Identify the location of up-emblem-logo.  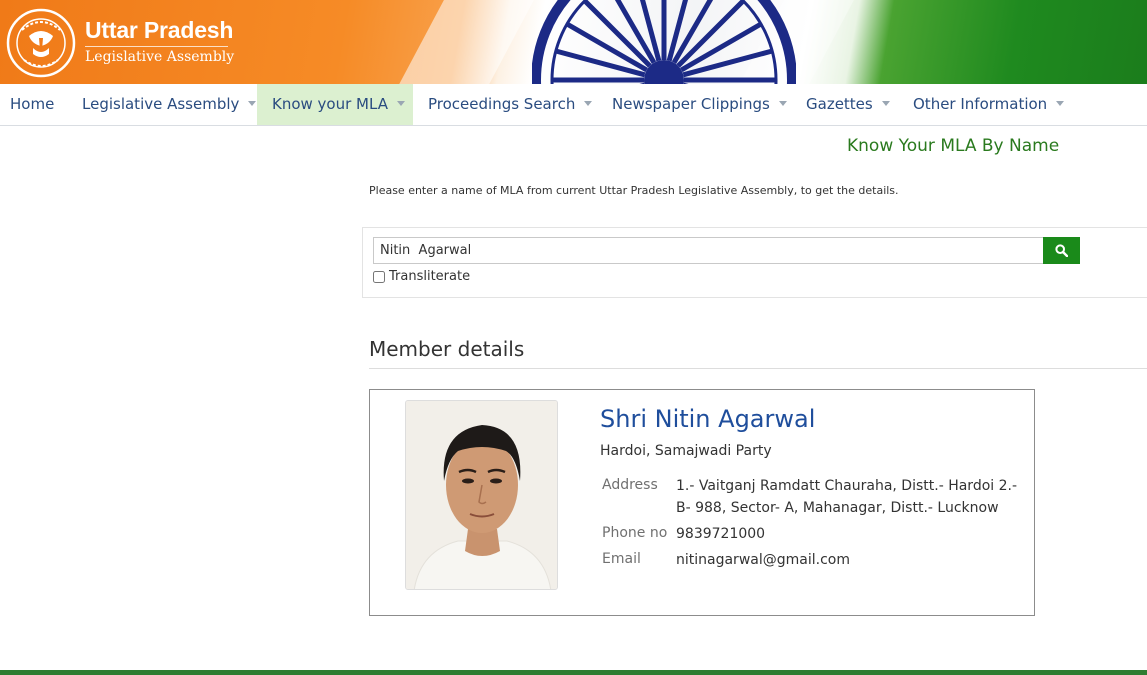
(41, 43).